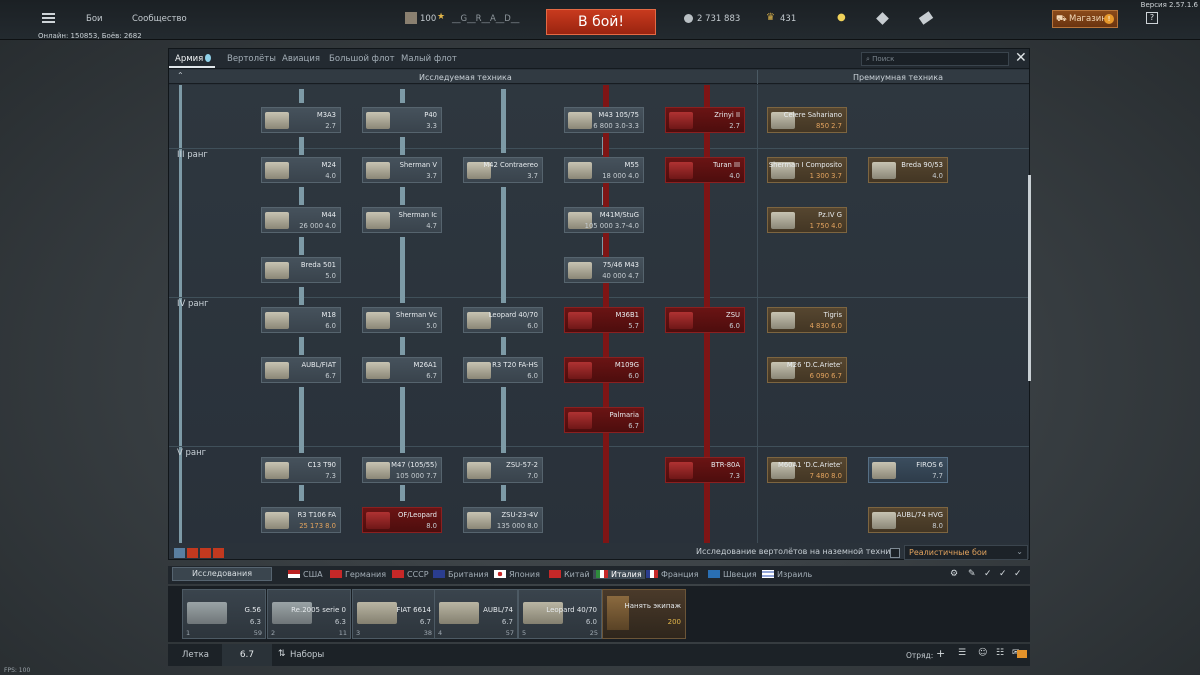  Describe the element at coordinates (532, 476) in the screenshot. I see `vehicle-br: 7.0` at that location.